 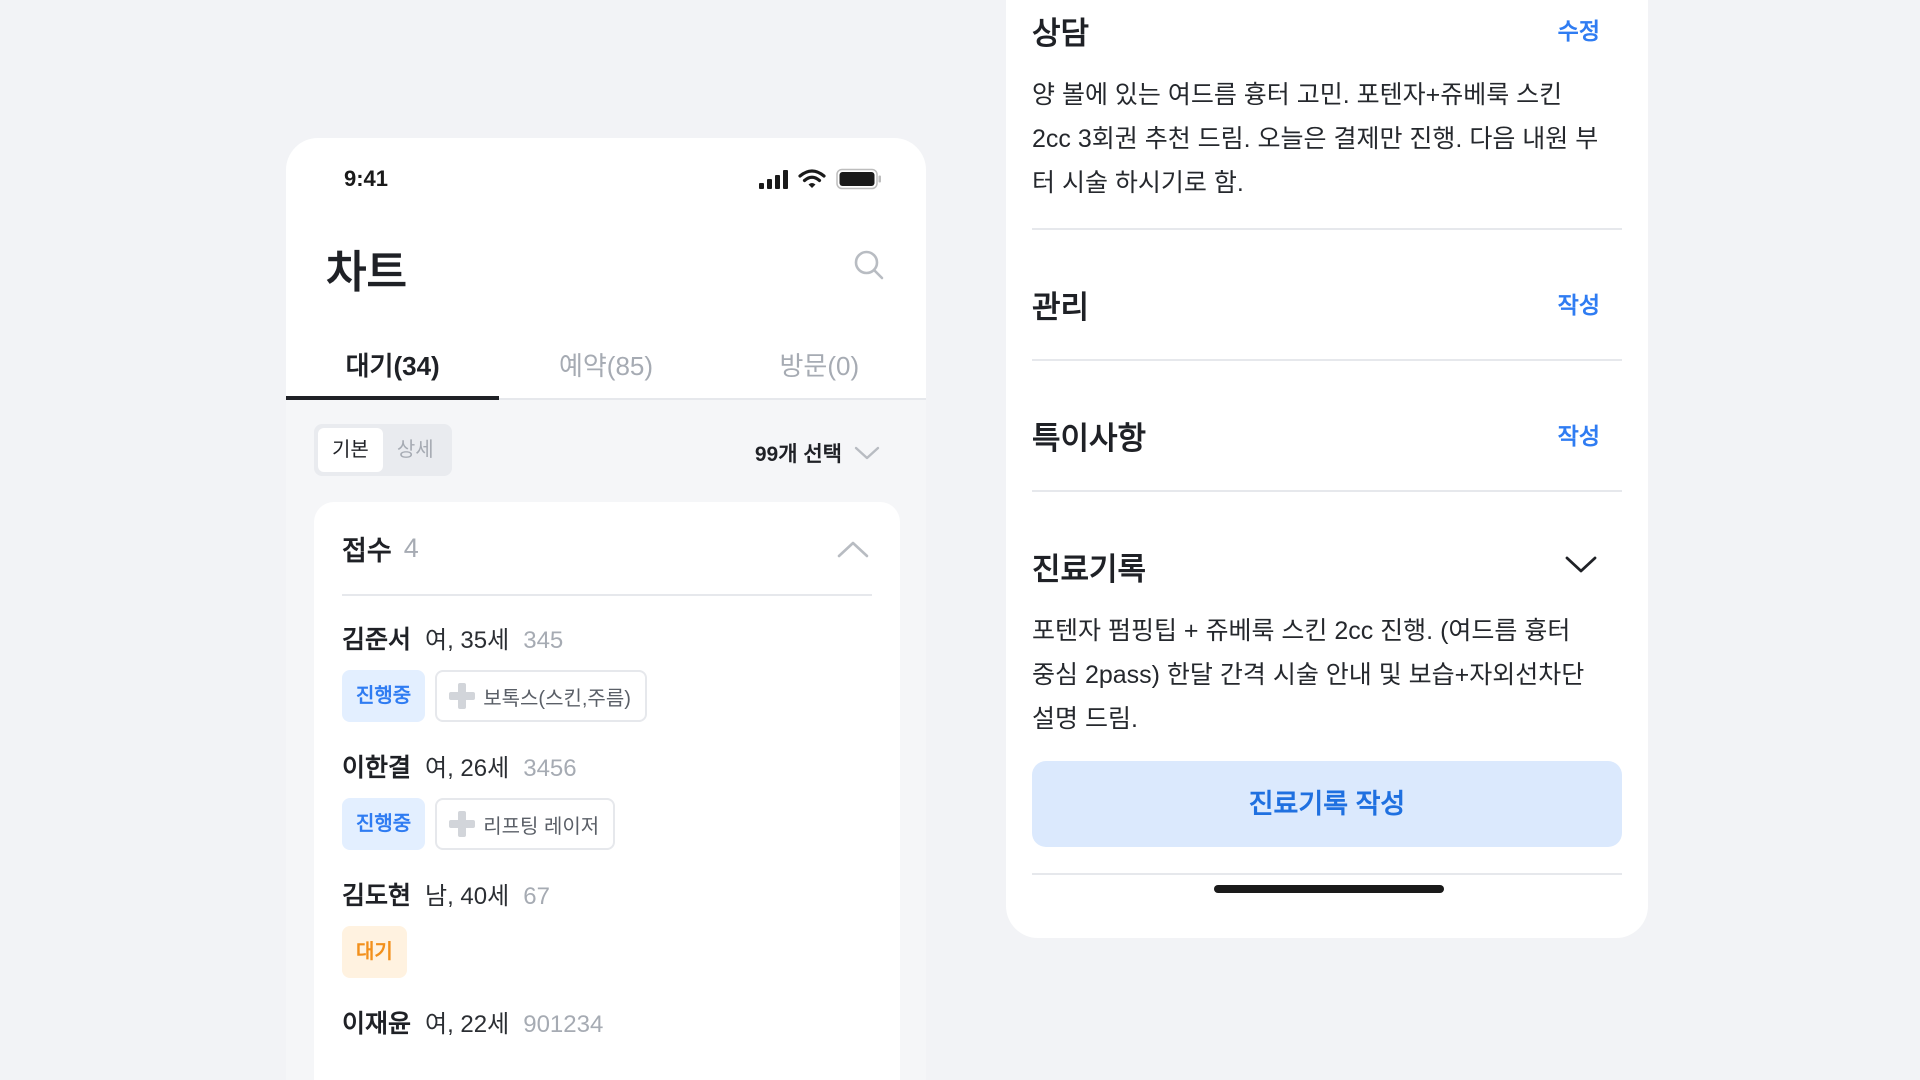 What do you see at coordinates (467, 640) in the screenshot?
I see `patient-info: 여, 35세` at bounding box center [467, 640].